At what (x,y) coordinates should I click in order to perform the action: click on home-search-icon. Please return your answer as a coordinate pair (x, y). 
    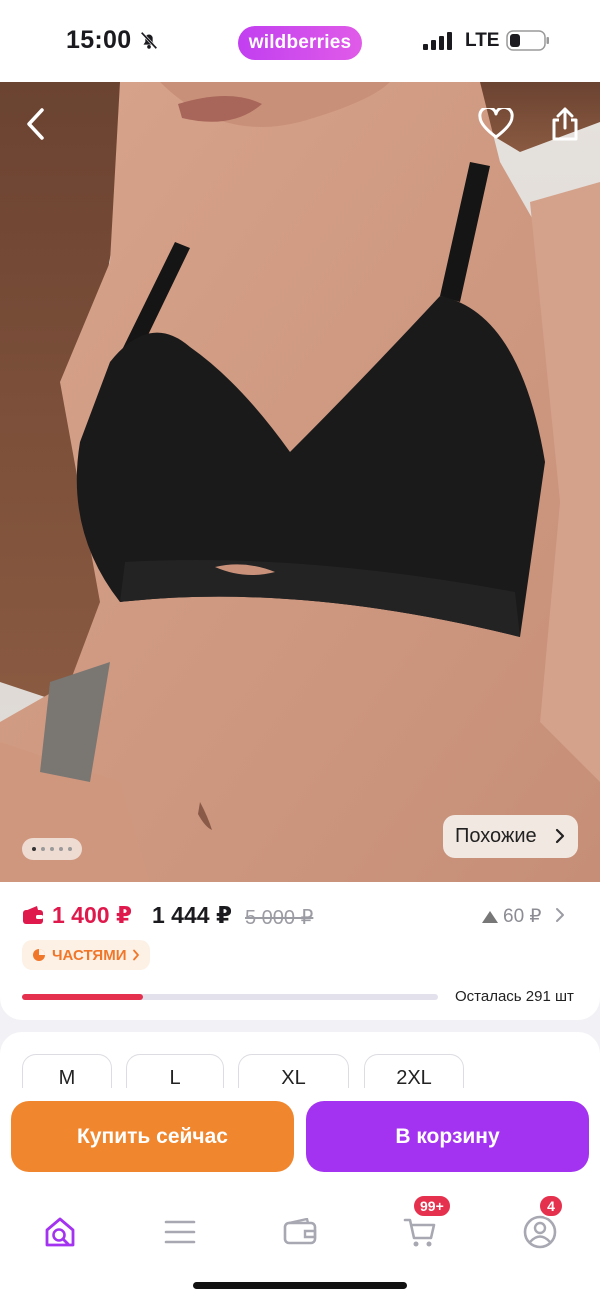
    Looking at the image, I should click on (60, 1232).